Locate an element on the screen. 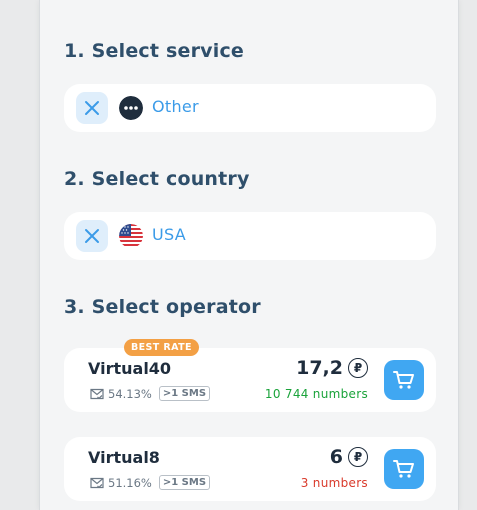  operator-price: 6 is located at coordinates (336, 457).